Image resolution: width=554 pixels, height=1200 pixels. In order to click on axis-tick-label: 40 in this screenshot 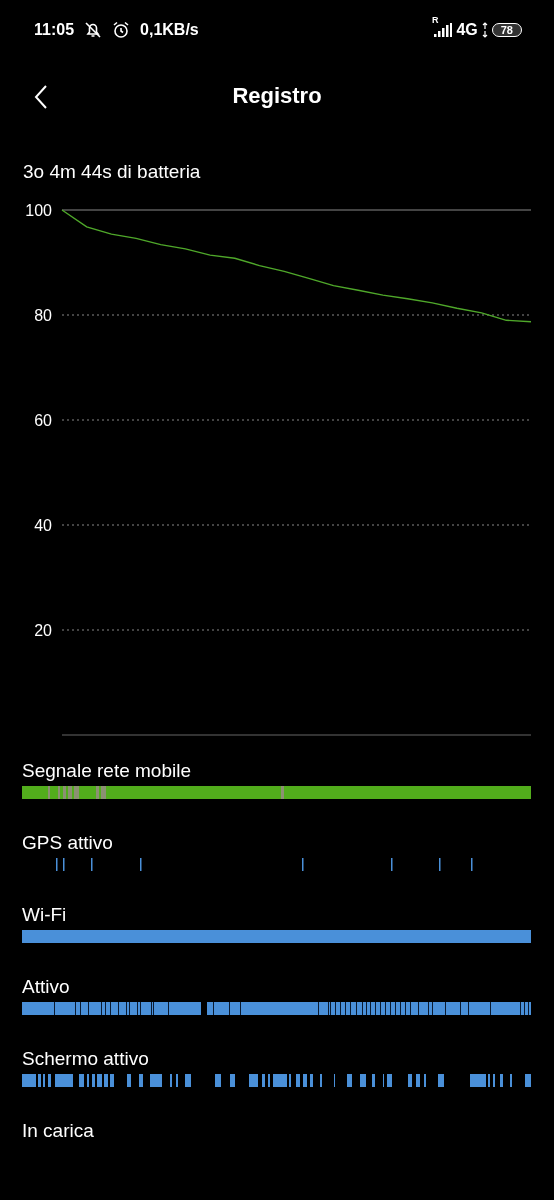, I will do `click(43, 525)`.